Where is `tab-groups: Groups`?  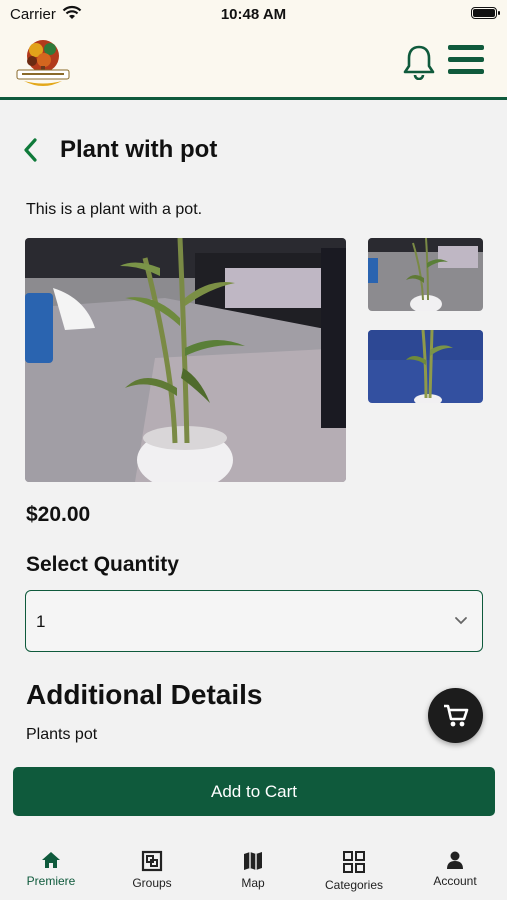 tab-groups: Groups is located at coordinates (152, 870).